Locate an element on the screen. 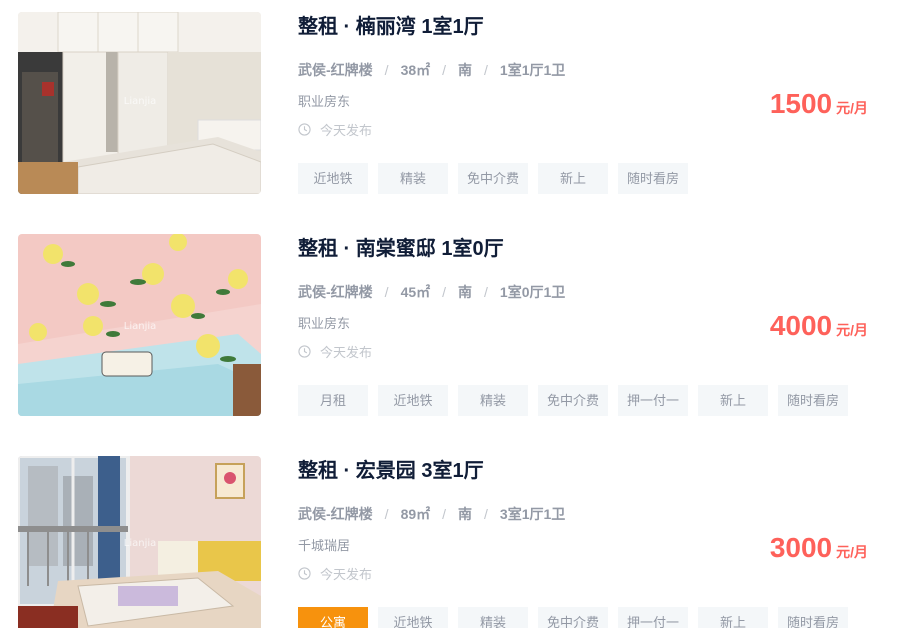  tag: 月租 is located at coordinates (333, 400).